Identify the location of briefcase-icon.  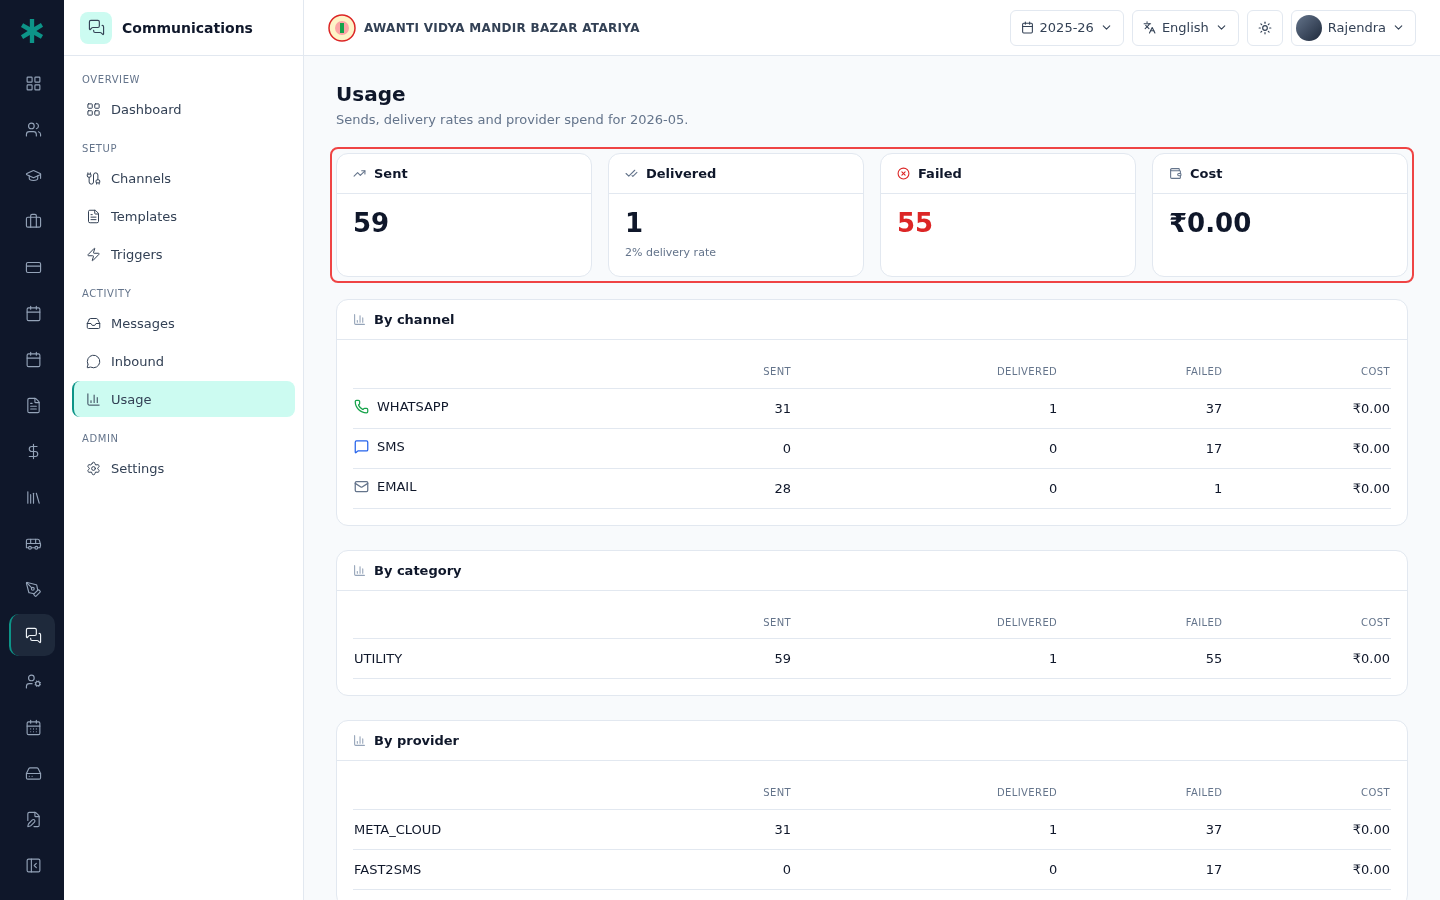
(33, 221).